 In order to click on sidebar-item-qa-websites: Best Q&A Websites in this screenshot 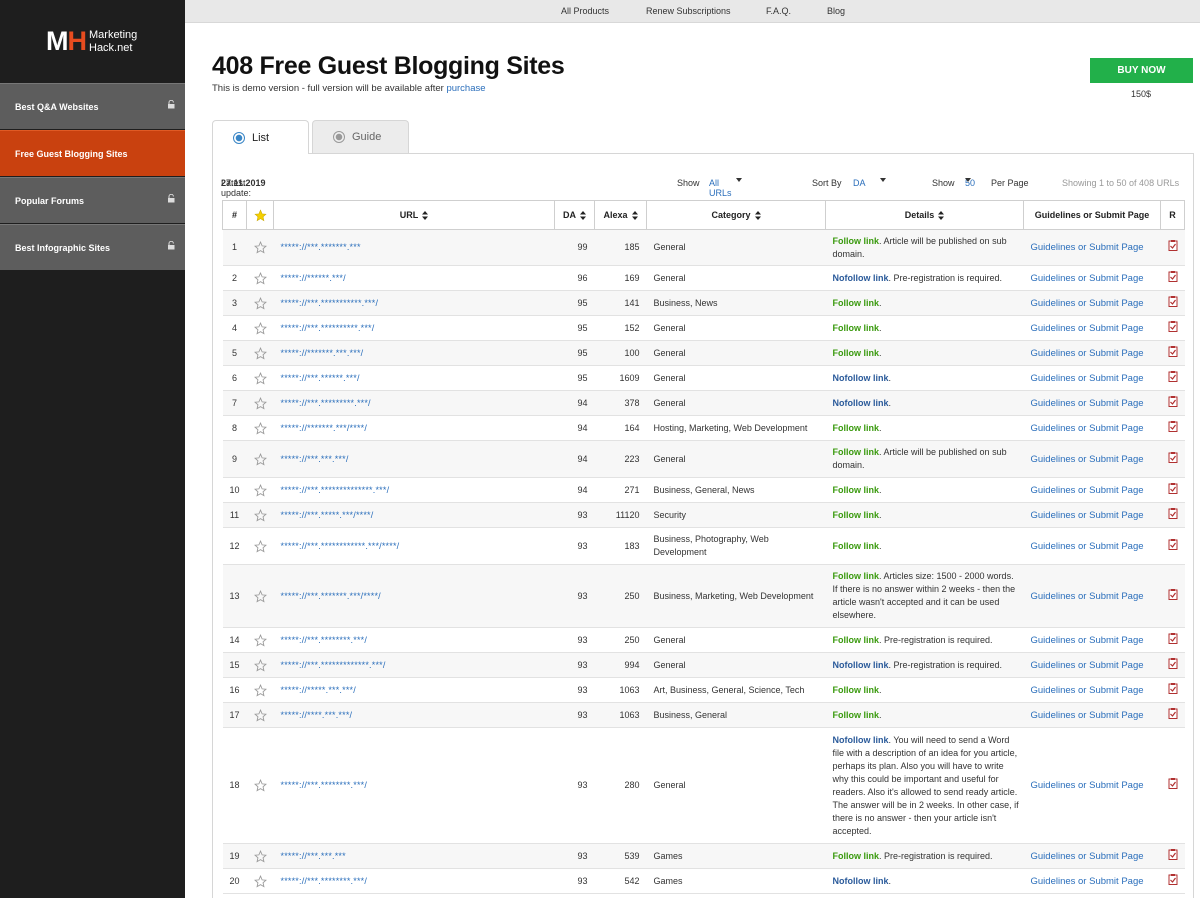, I will do `click(92, 106)`.